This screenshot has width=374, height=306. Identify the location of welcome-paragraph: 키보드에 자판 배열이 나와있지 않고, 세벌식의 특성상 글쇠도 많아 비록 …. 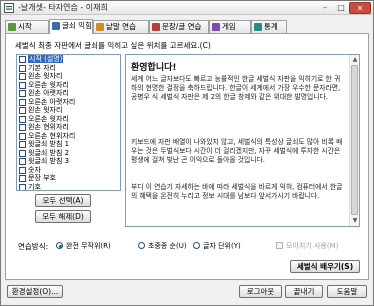
(237, 151).